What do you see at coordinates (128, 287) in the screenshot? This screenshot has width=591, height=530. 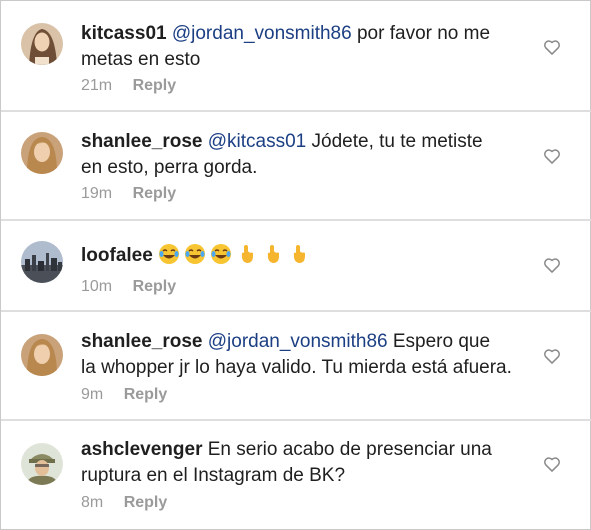 I see `comment-meta: 10m Reply` at bounding box center [128, 287].